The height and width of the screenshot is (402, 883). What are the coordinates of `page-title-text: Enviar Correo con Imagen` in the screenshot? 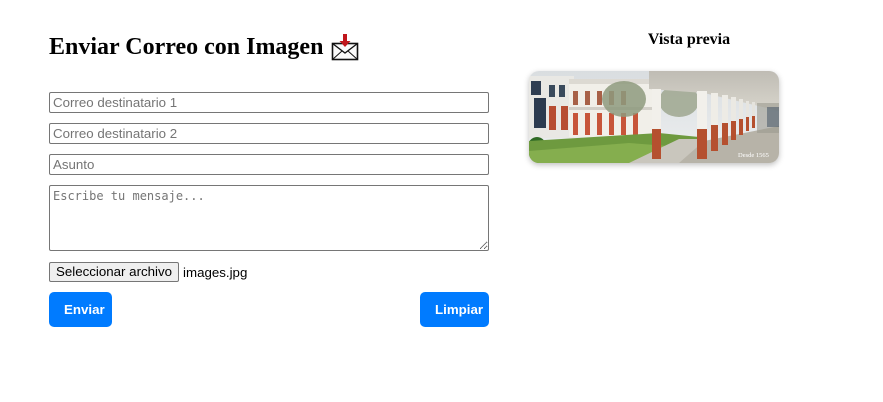 It's located at (186, 46).